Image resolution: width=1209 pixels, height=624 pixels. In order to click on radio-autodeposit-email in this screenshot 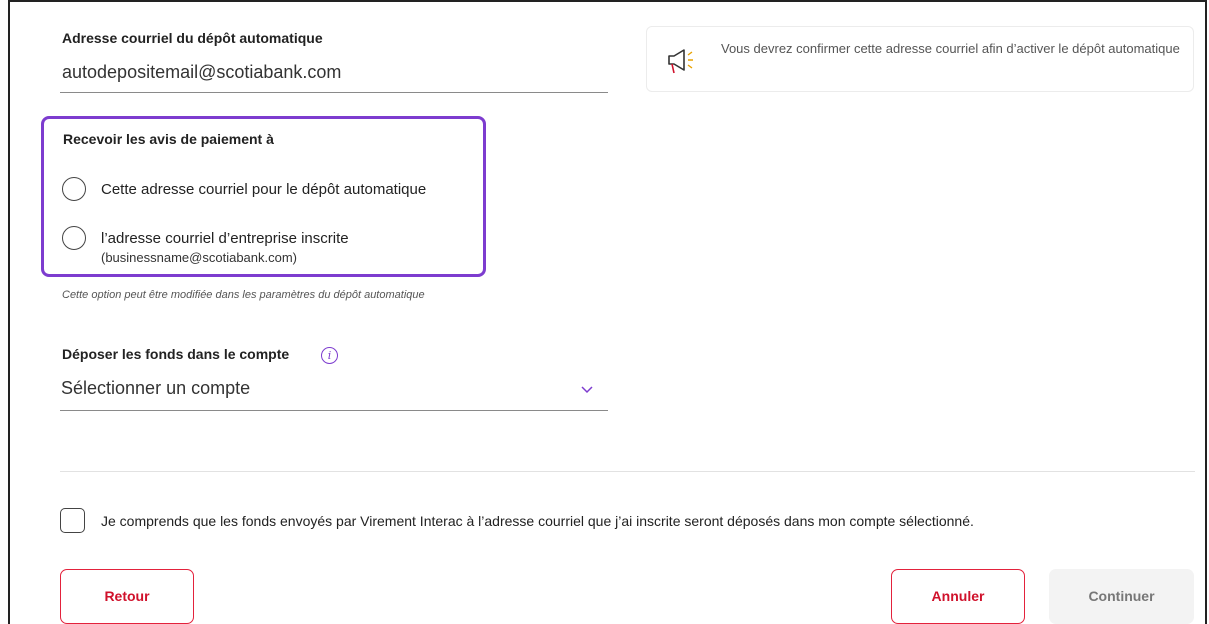, I will do `click(74, 189)`.